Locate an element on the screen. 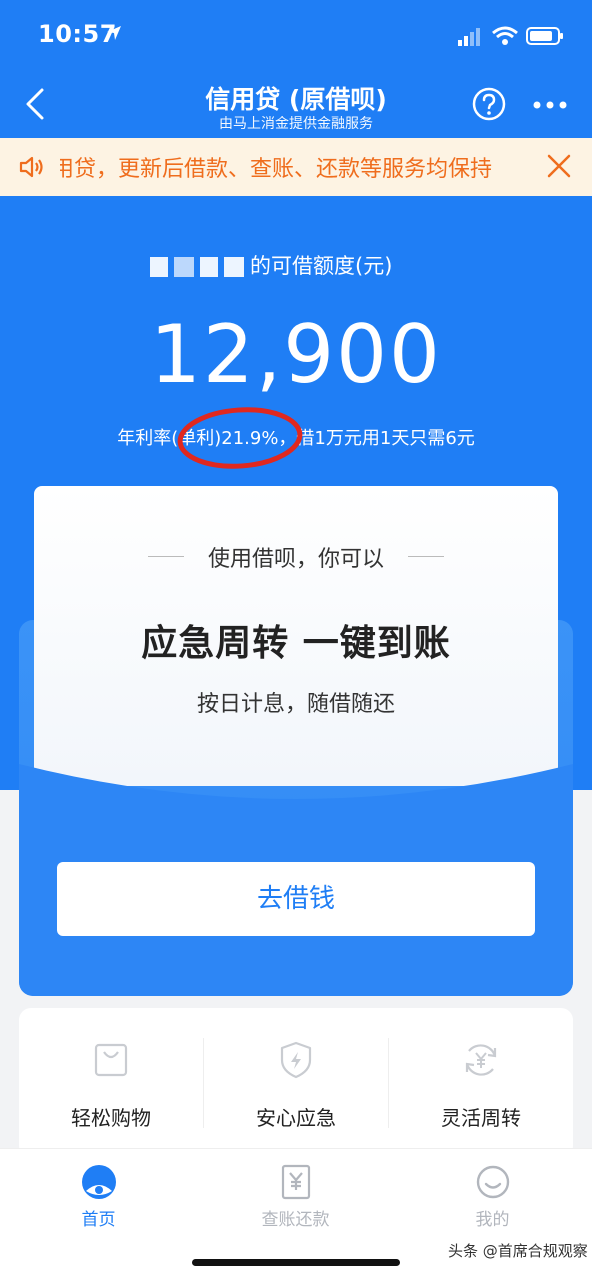  card-headline: 应急周转 一键到账 is located at coordinates (296, 643).